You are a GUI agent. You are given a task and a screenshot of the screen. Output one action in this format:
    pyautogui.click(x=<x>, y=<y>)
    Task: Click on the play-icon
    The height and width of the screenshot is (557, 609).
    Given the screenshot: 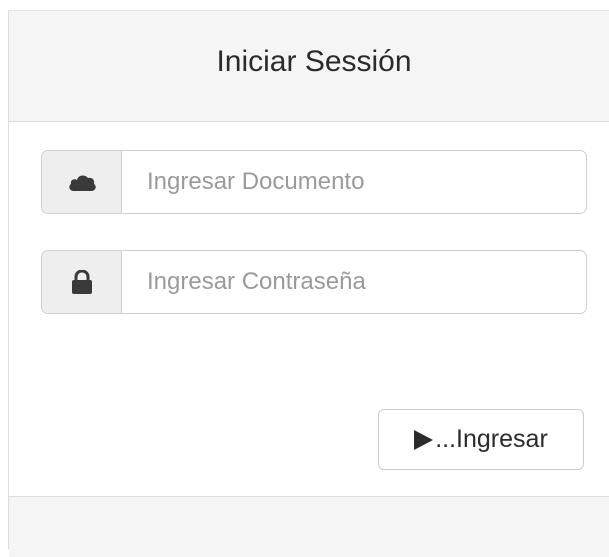 What is the action you would take?
    pyautogui.click(x=424, y=439)
    